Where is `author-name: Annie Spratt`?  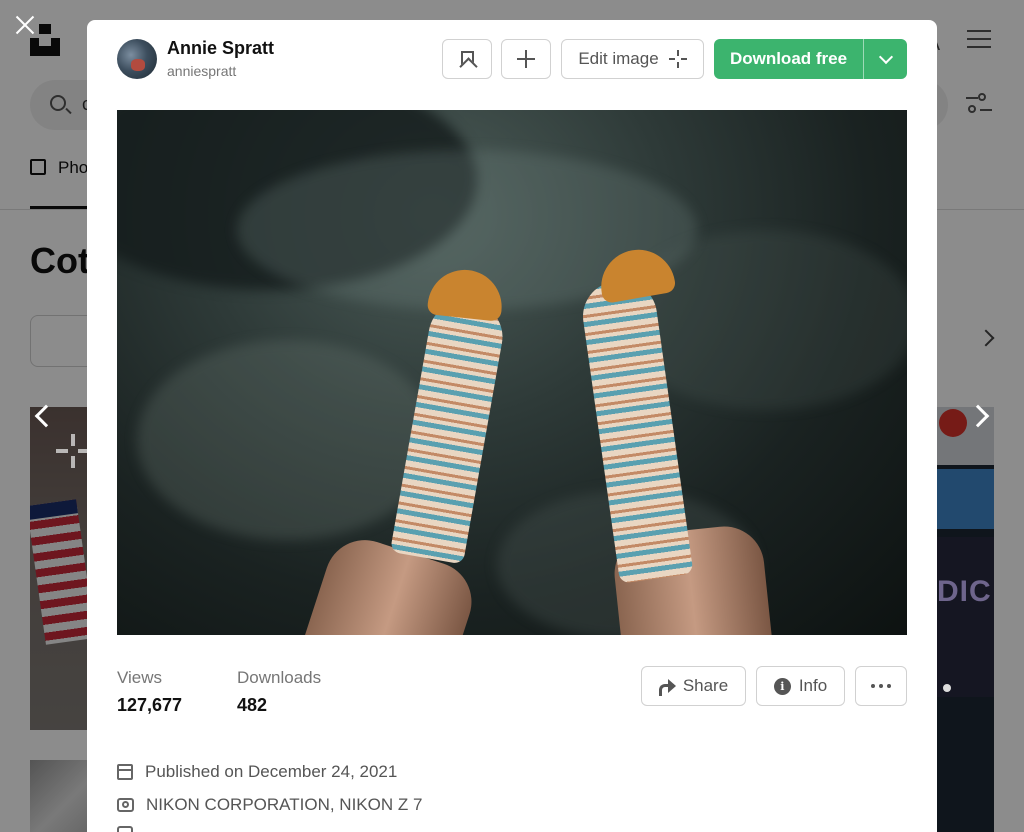
author-name: Annie Spratt is located at coordinates (220, 48).